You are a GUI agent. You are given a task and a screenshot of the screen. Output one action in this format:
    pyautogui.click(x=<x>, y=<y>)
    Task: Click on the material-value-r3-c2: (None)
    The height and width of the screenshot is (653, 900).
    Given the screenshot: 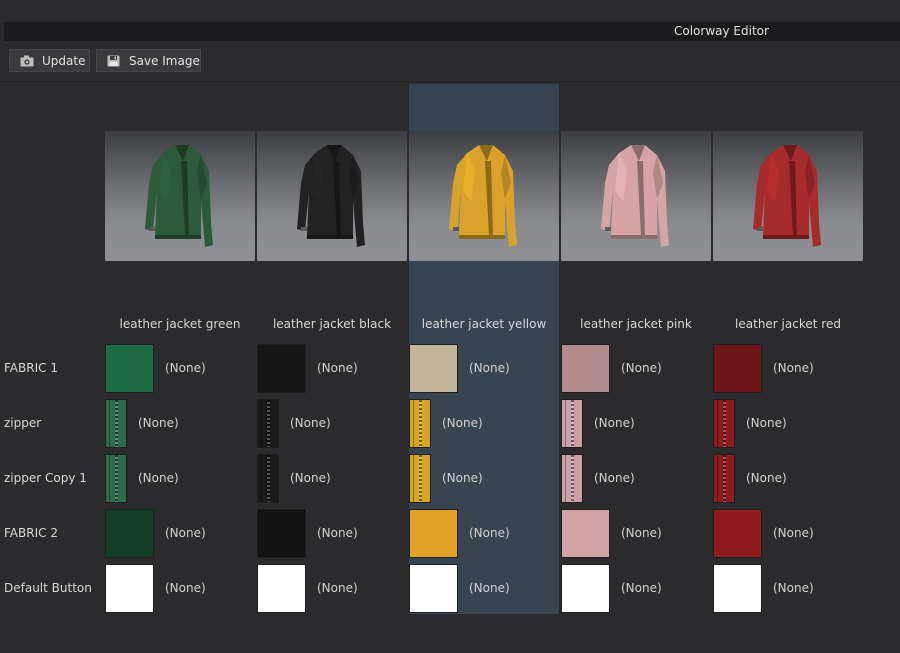 What is the action you would take?
    pyautogui.click(x=310, y=478)
    